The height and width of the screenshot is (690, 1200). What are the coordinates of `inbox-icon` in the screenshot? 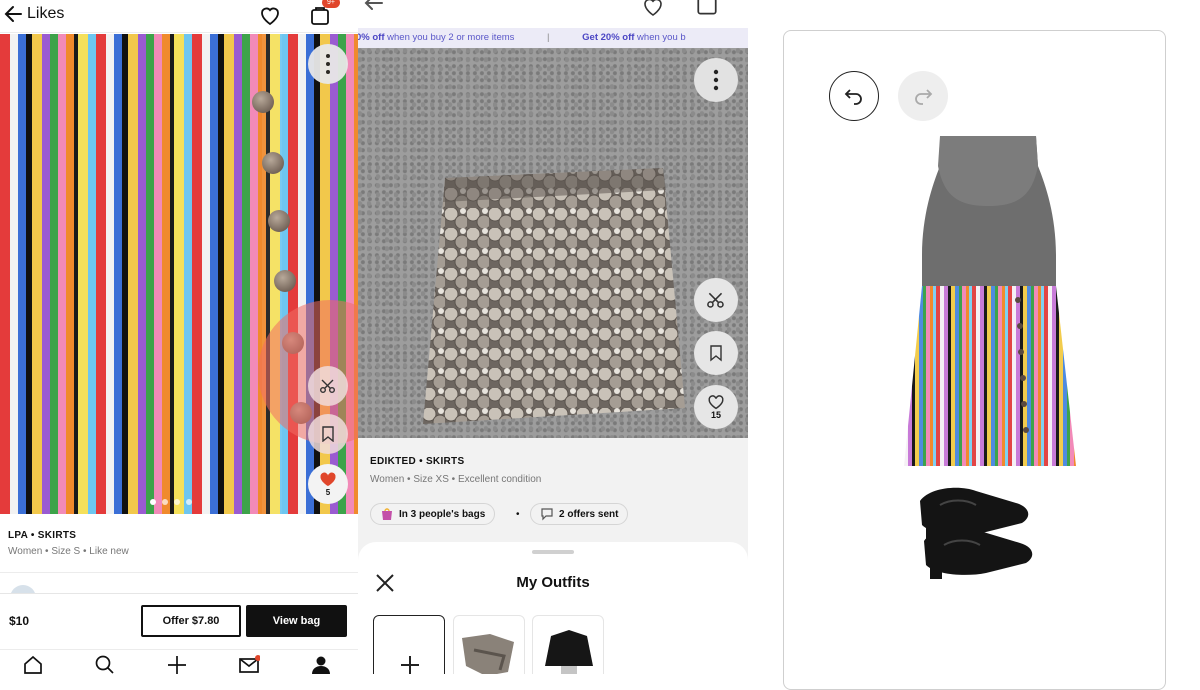 It's located at (249, 664).